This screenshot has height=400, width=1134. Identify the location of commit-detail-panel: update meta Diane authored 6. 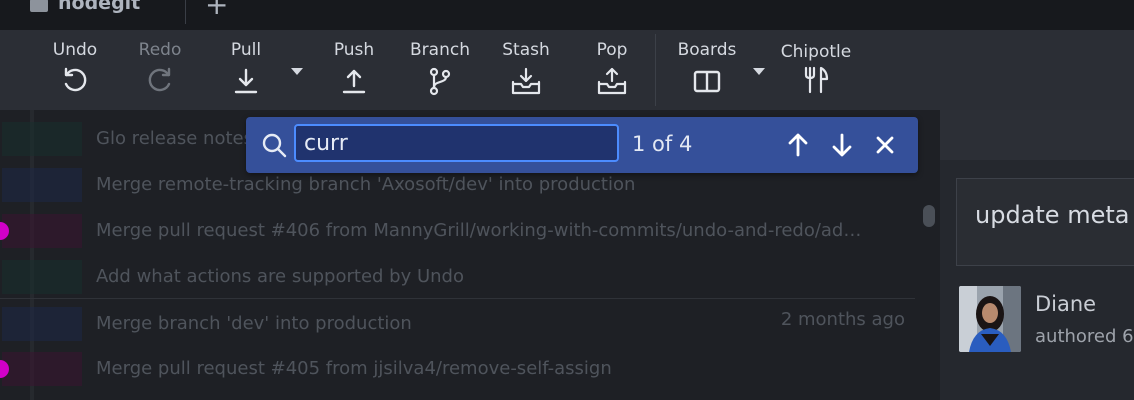
(1037, 255).